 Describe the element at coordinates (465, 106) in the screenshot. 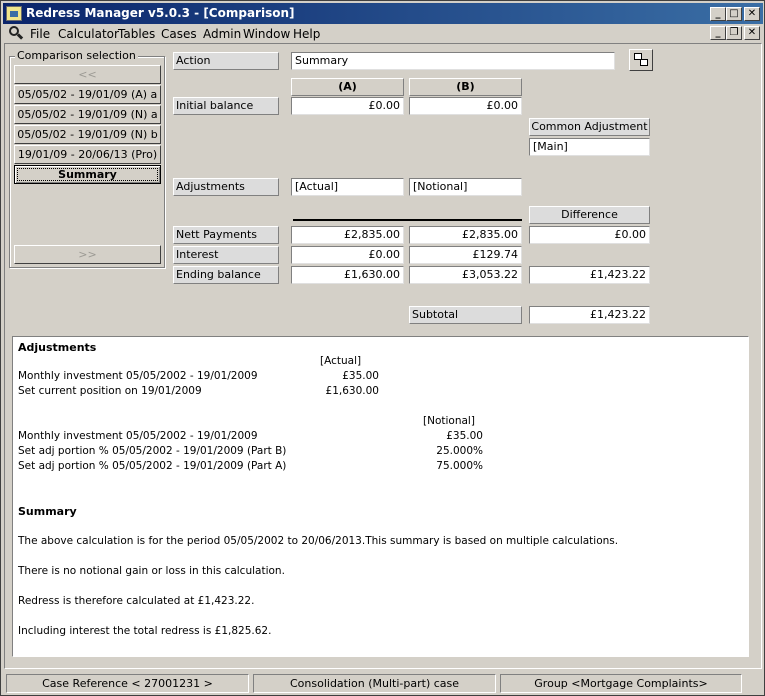

I see `initial-balance-b-field: £0.00` at that location.